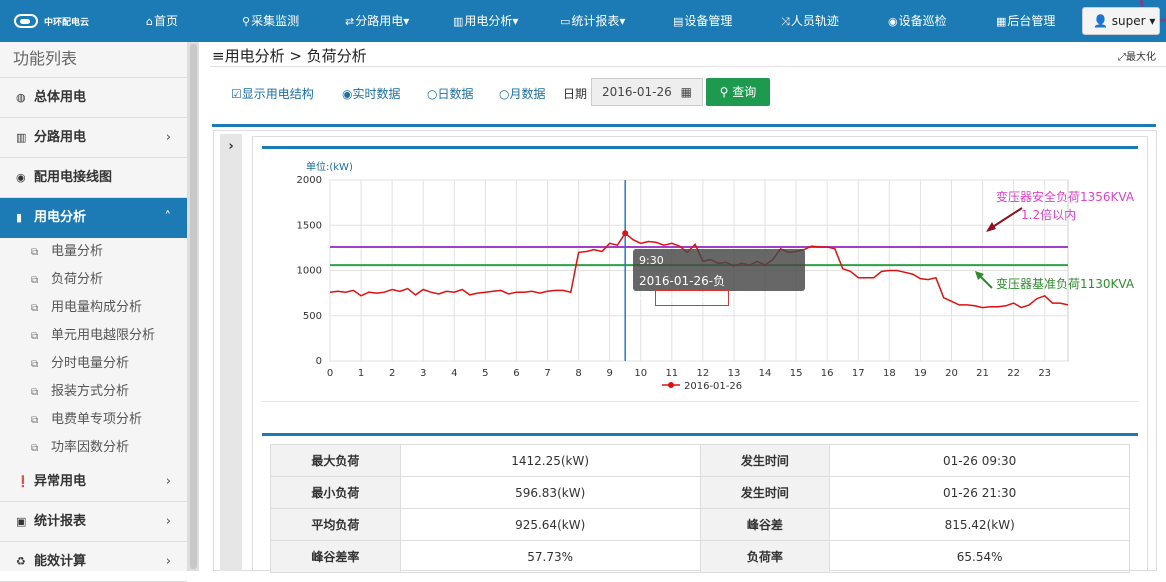  Describe the element at coordinates (1001, 21) in the screenshot. I see `grid-icon: ▦` at that location.